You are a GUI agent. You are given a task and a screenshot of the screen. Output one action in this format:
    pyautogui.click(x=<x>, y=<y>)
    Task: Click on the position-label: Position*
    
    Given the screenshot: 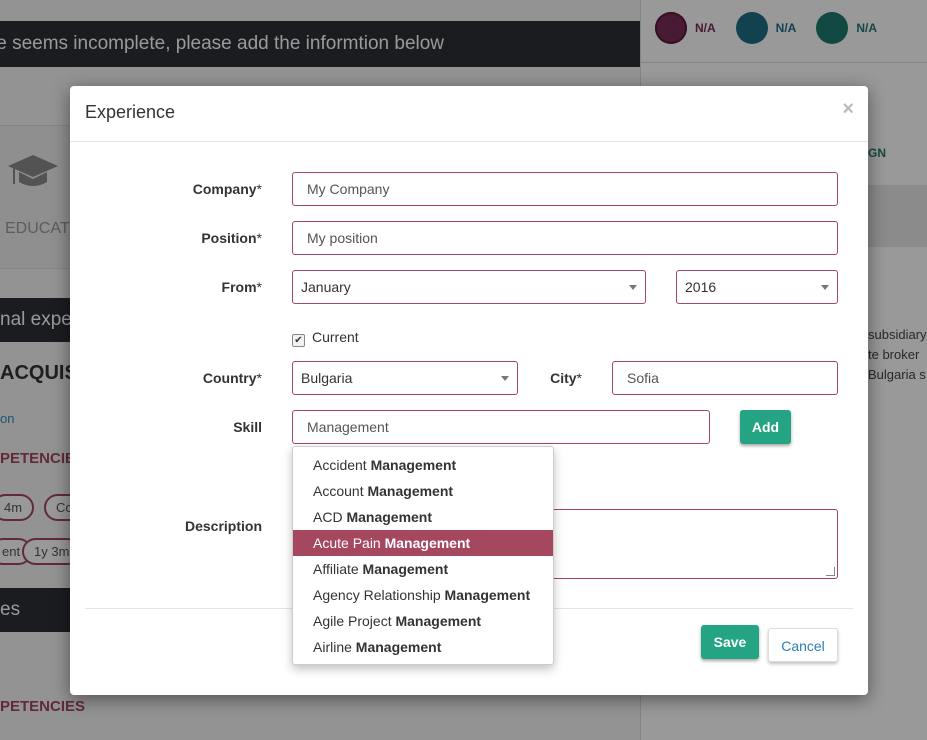 What is the action you would take?
    pyautogui.click(x=231, y=238)
    